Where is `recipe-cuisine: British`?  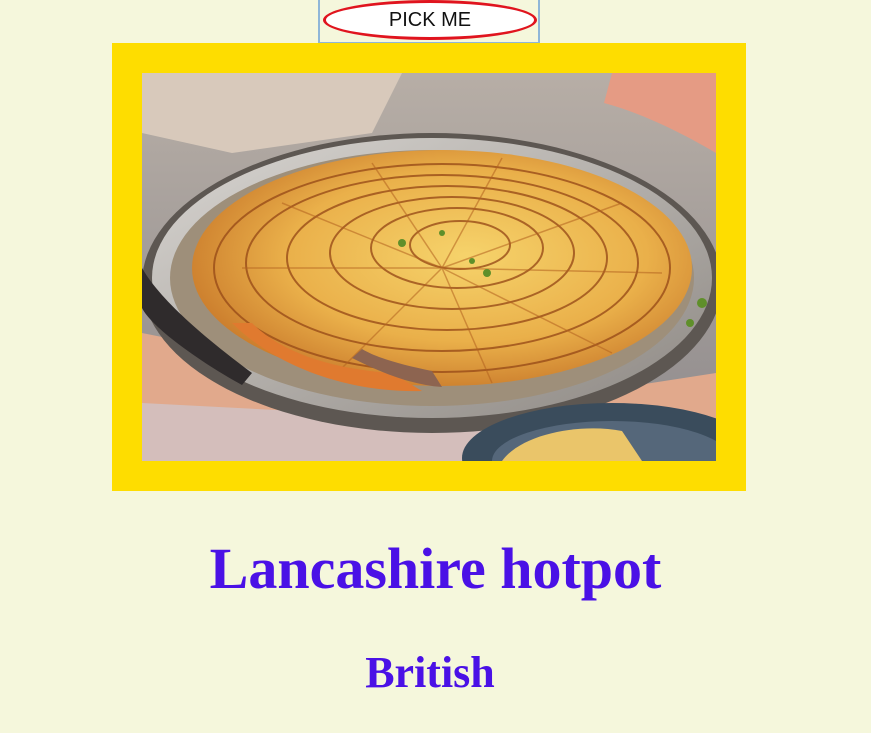 recipe-cuisine: British is located at coordinates (430, 672).